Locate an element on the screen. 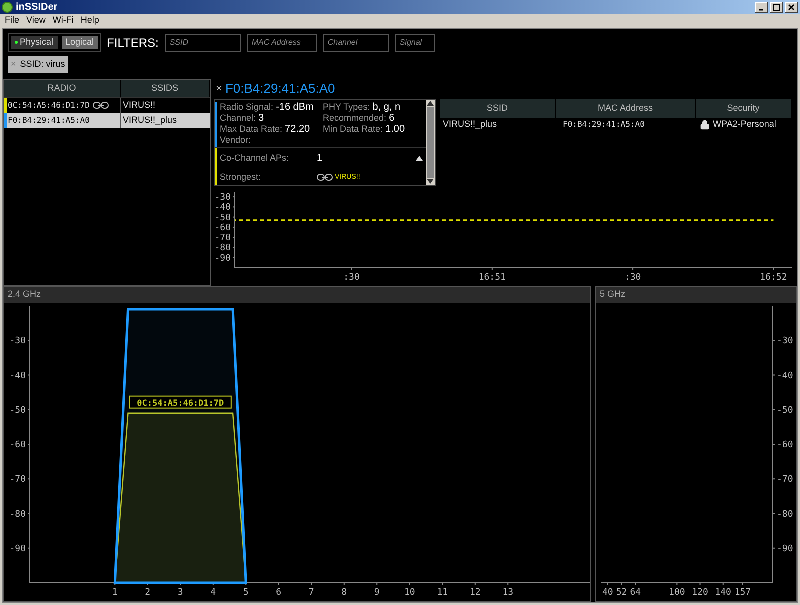 The width and height of the screenshot is (800, 605). scrollbar is located at coordinates (430, 142).